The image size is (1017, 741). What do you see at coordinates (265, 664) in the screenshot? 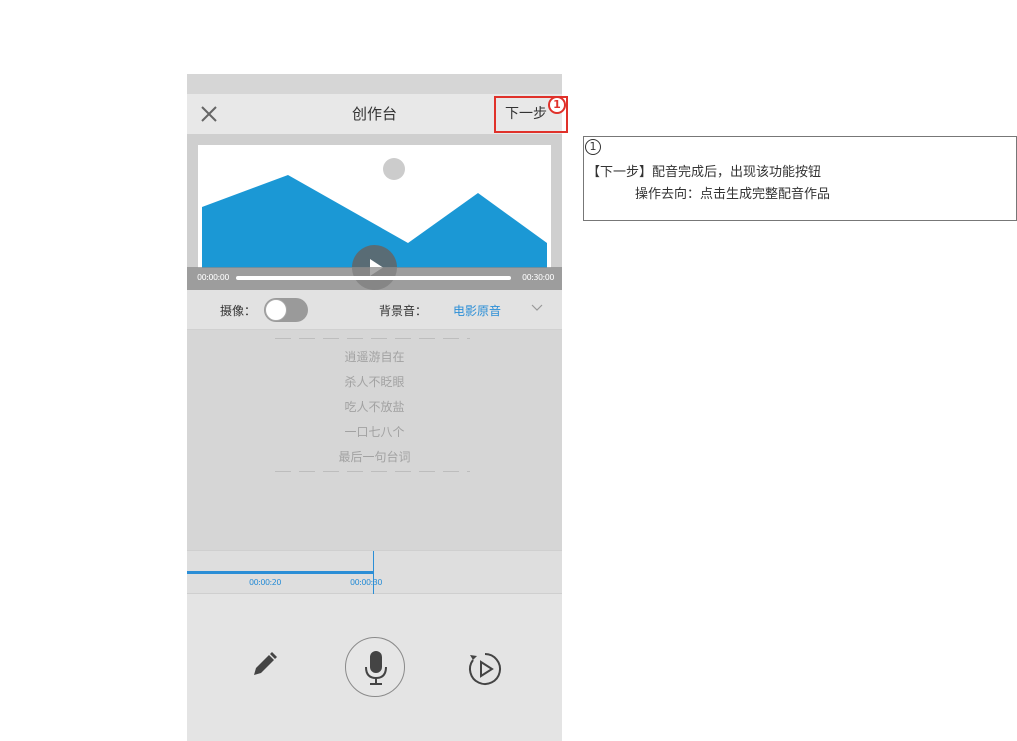
I see `pencil-icon` at bounding box center [265, 664].